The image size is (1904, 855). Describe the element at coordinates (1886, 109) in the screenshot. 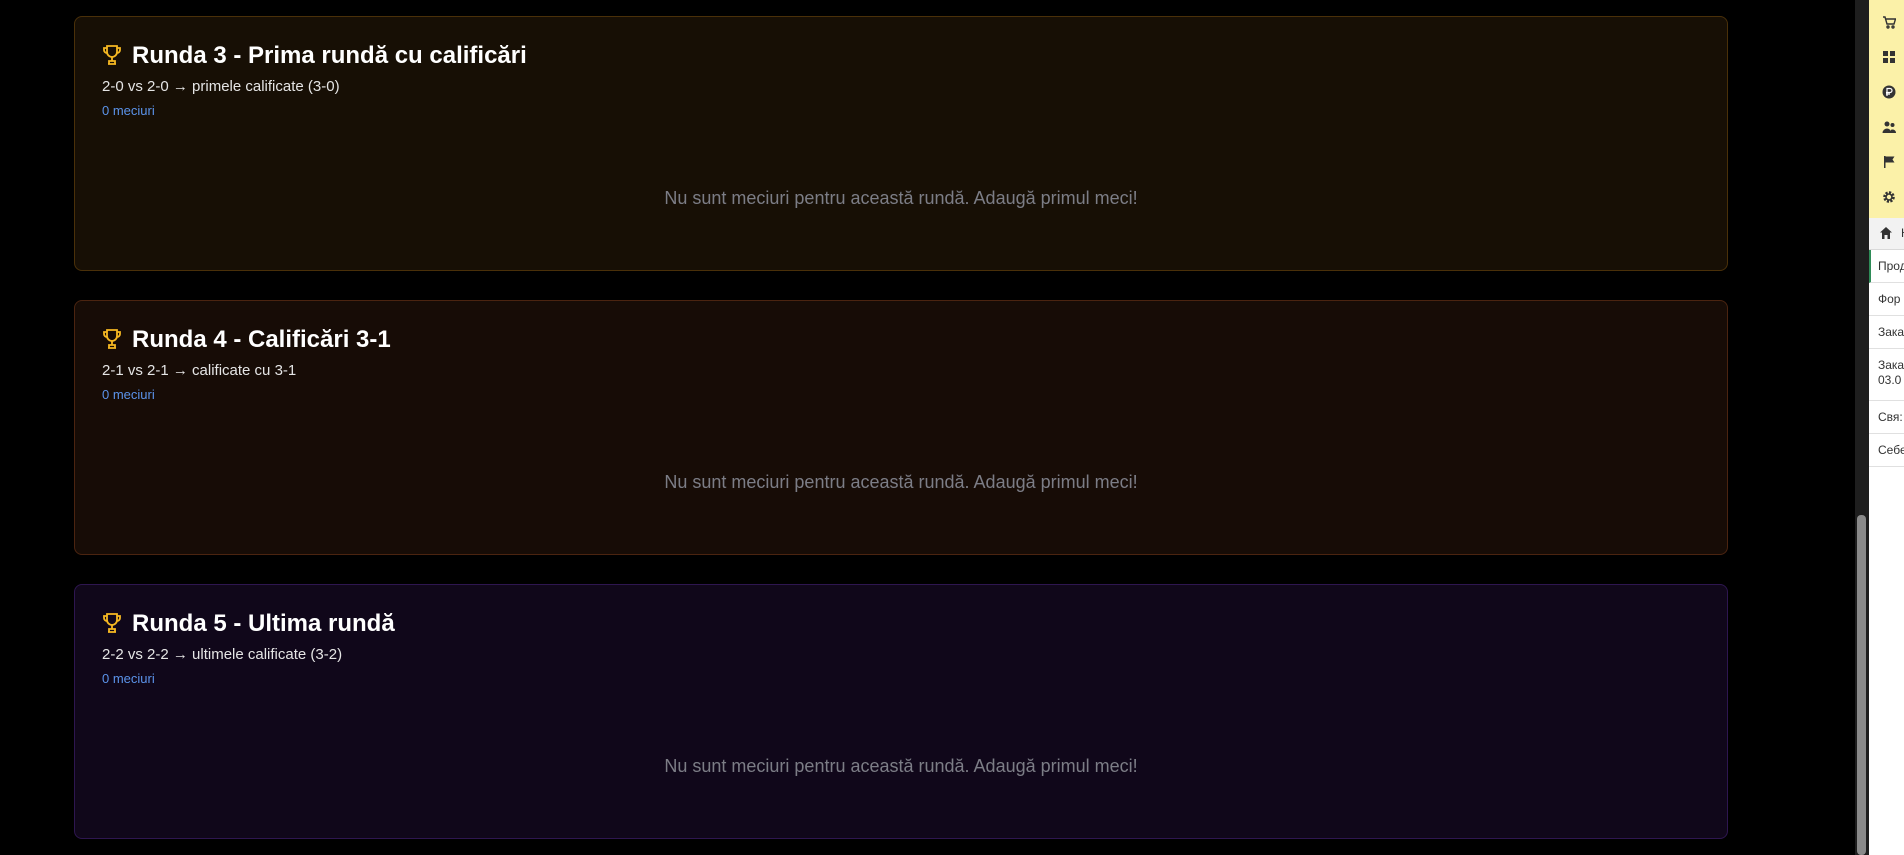

I see `side-toolbar` at that location.